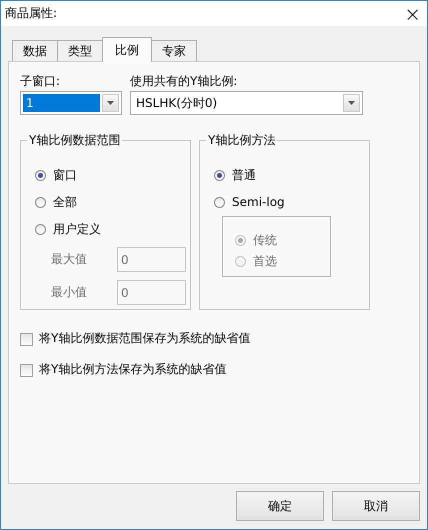 The width and height of the screenshot is (428, 530). What do you see at coordinates (265, 261) in the screenshot?
I see `radio-label: 首选` at bounding box center [265, 261].